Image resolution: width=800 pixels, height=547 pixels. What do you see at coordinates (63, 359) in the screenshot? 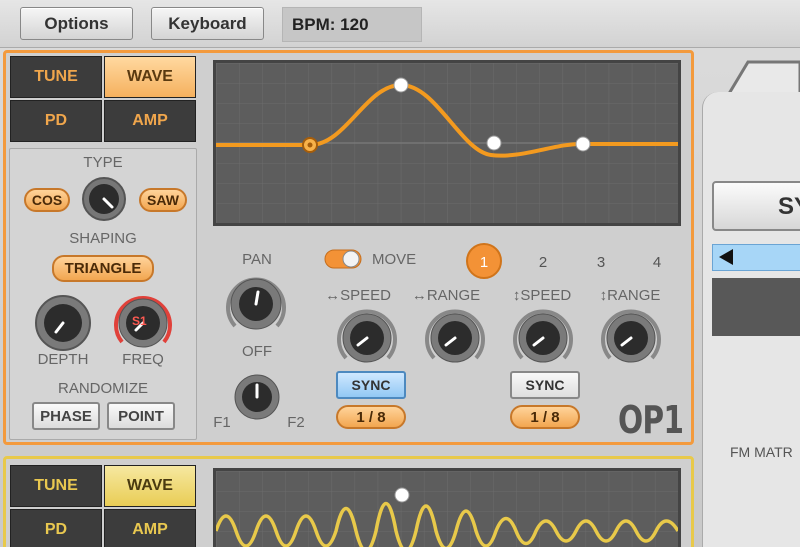
I see `depth-label: DEPTH` at bounding box center [63, 359].